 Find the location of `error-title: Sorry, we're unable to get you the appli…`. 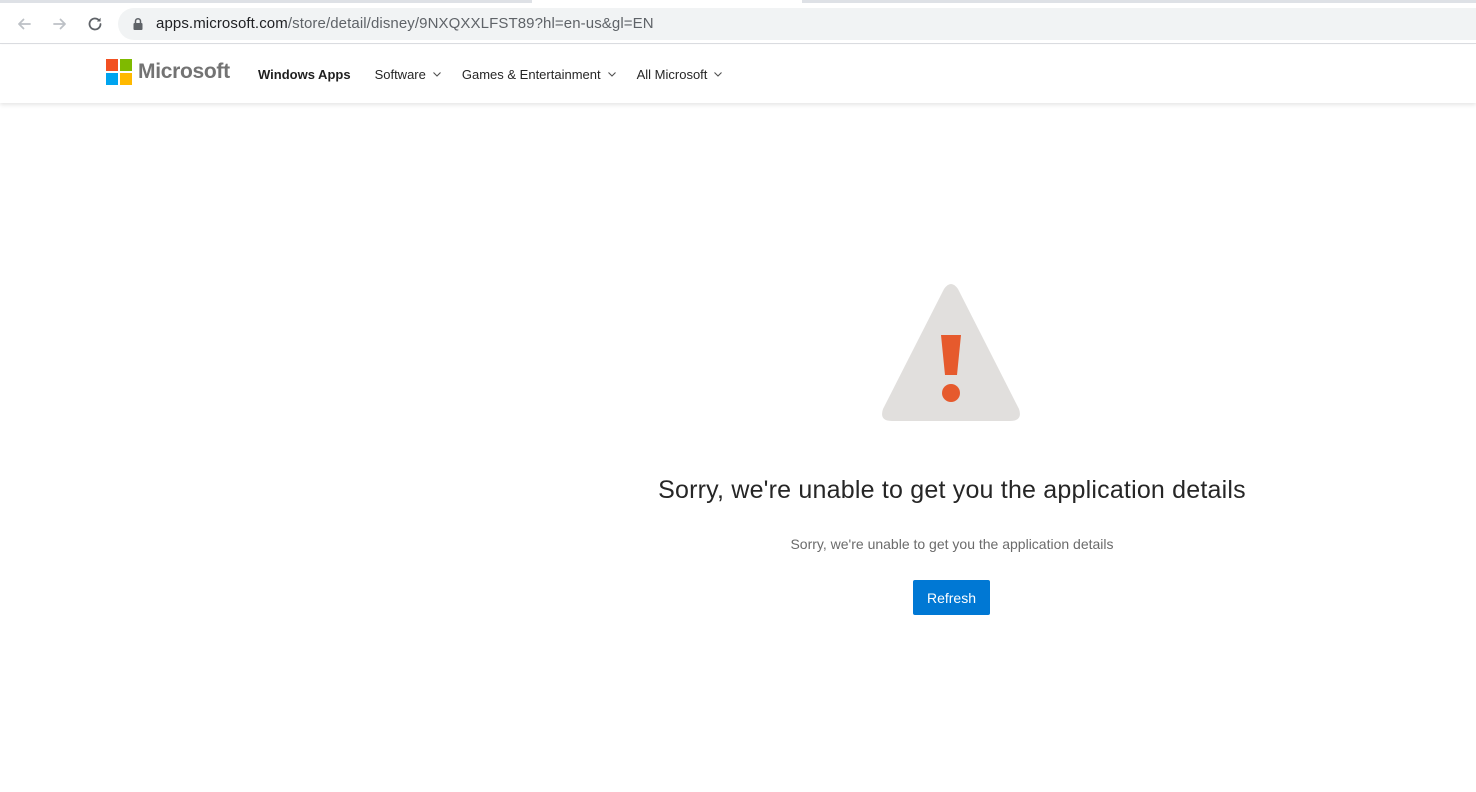

error-title: Sorry, we're unable to get you the appli… is located at coordinates (952, 490).